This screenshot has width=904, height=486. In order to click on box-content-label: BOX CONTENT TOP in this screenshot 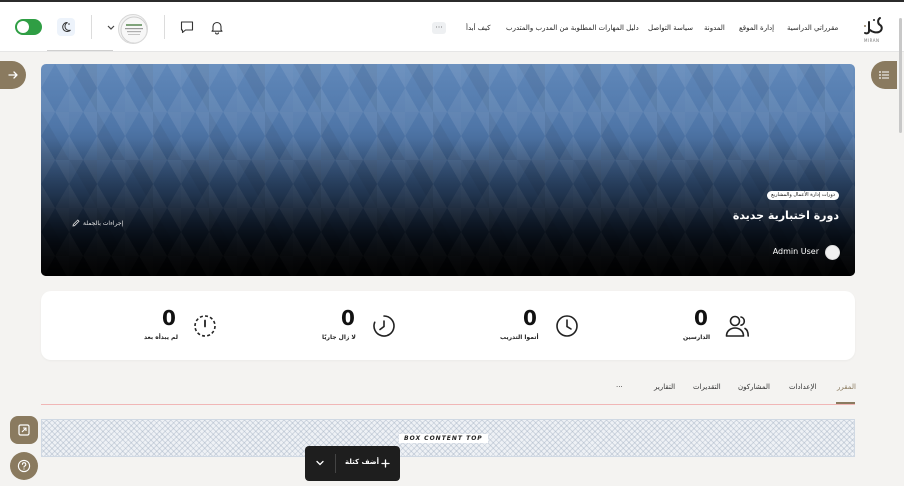, I will do `click(443, 438)`.